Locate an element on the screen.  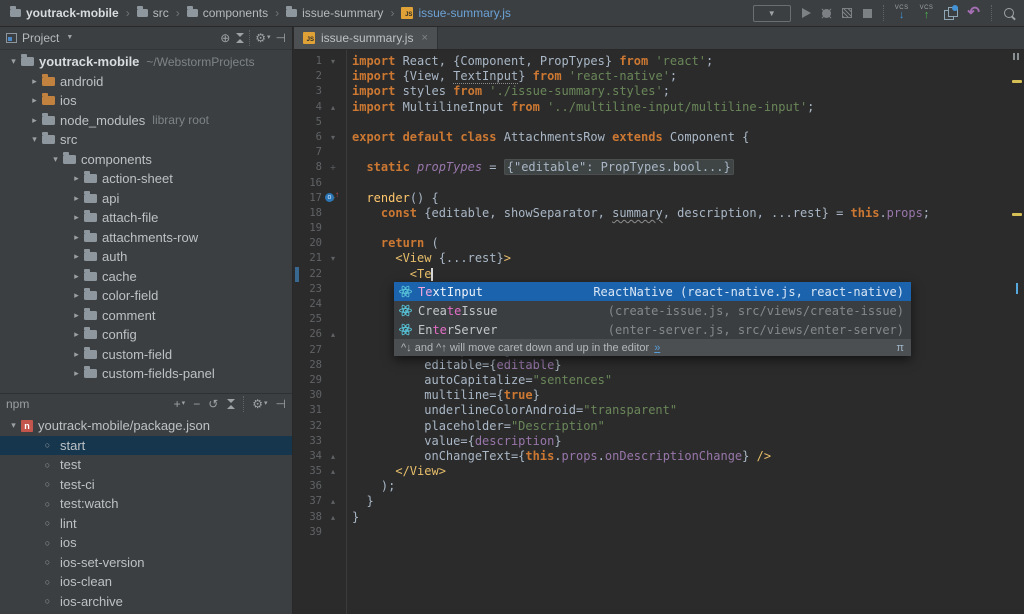
code-line-30: 30 multiline={true} is located at coordinates (659, 395).